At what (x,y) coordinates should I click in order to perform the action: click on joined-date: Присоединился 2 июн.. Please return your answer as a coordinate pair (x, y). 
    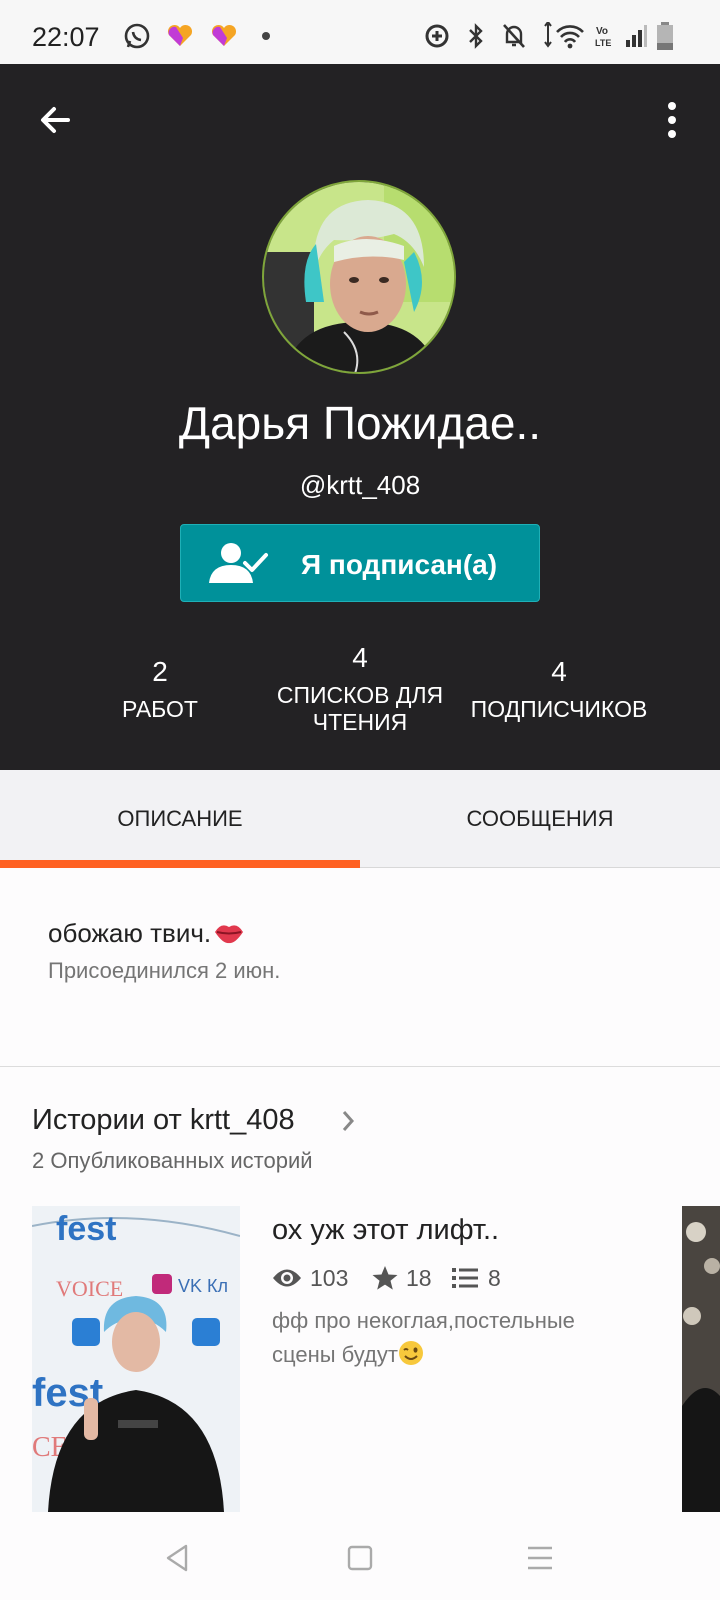
    Looking at the image, I should click on (164, 970).